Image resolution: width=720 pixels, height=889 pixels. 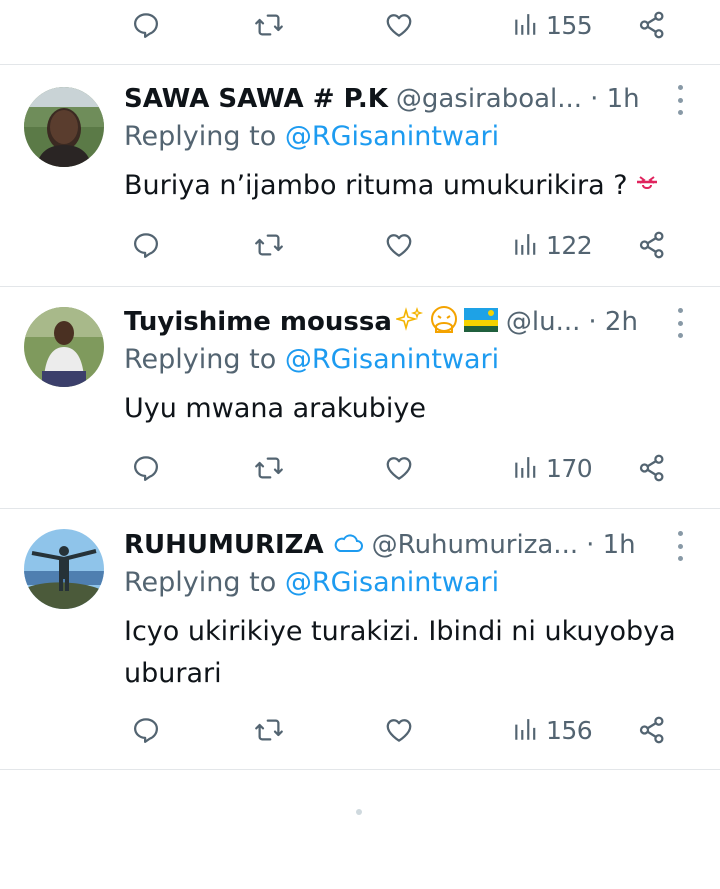 I want to click on views-count: 156, so click(x=569, y=730).